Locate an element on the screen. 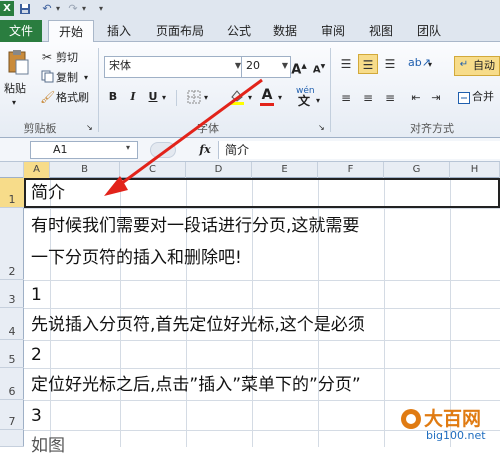  watermark-logo-icon is located at coordinates (411, 419).